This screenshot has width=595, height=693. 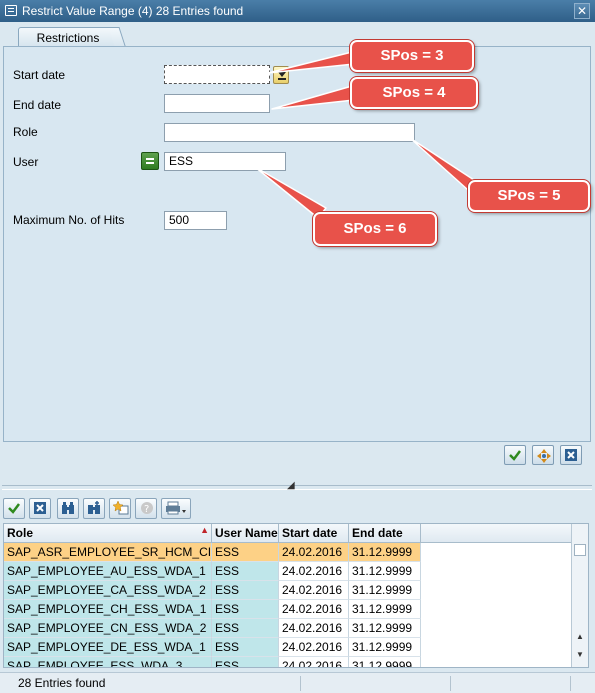 I want to click on new-search-button, so click(x=543, y=455).